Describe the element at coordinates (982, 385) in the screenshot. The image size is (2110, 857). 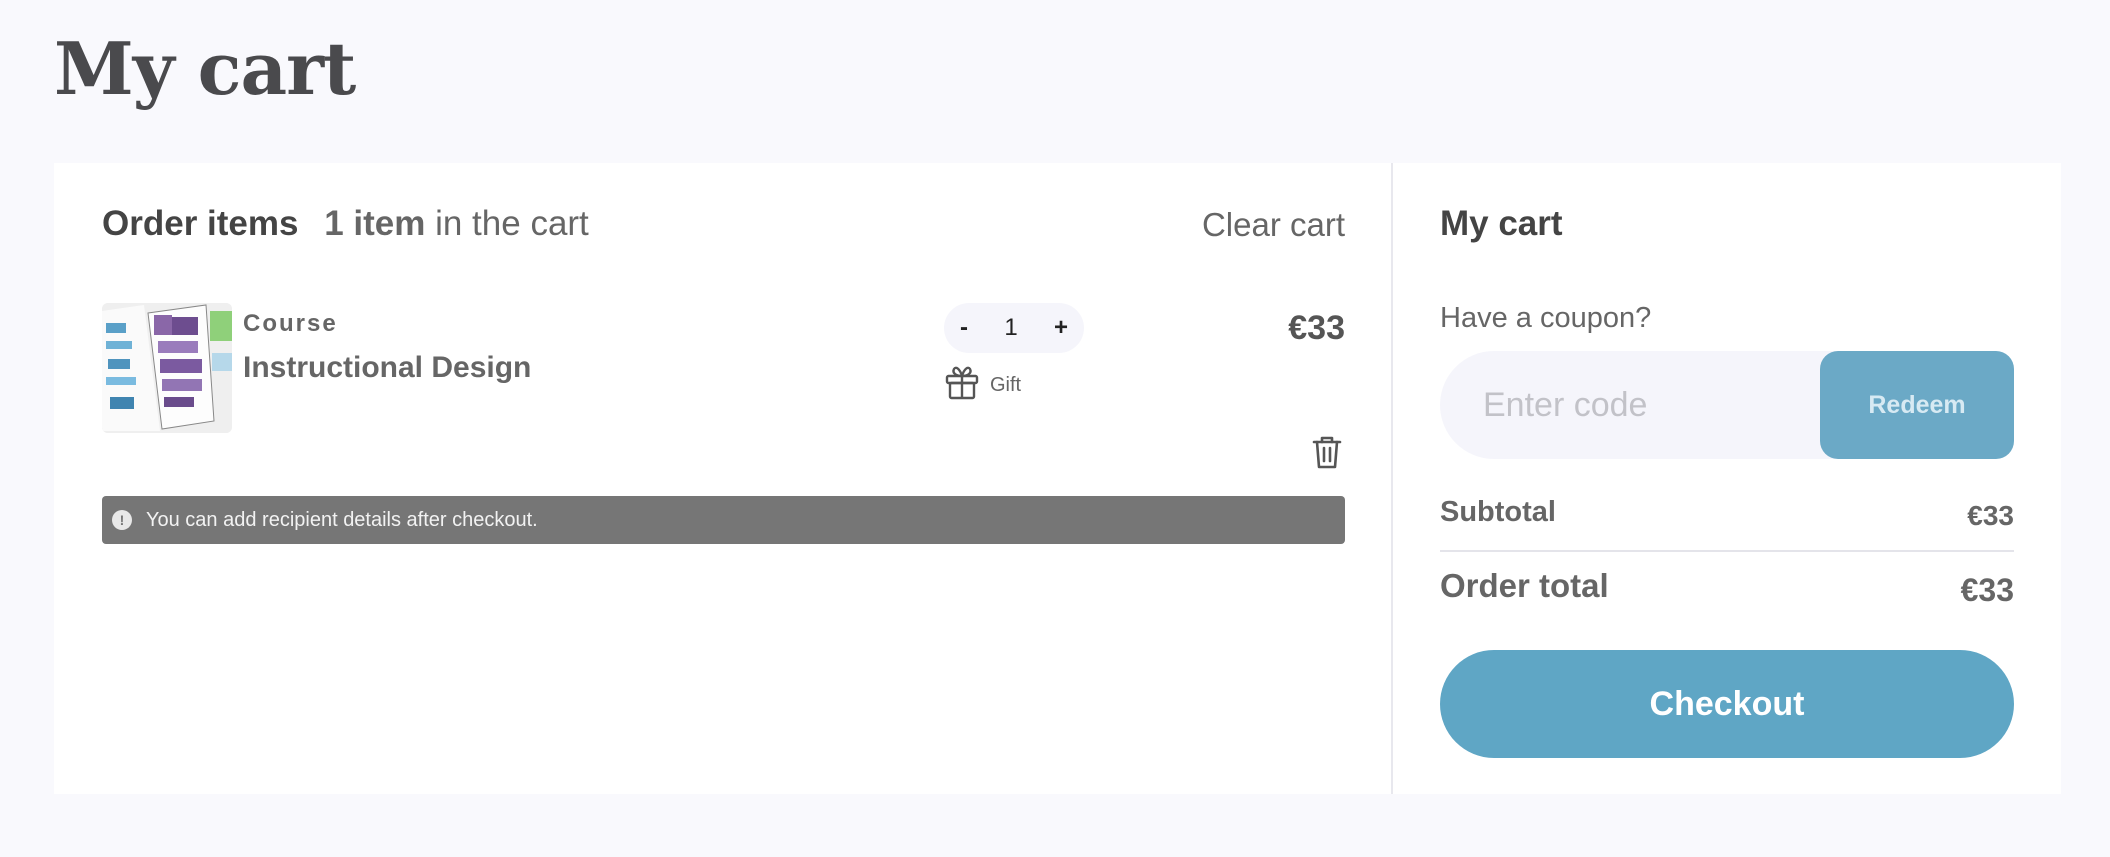
I see `gift-toggle: Gift` at that location.